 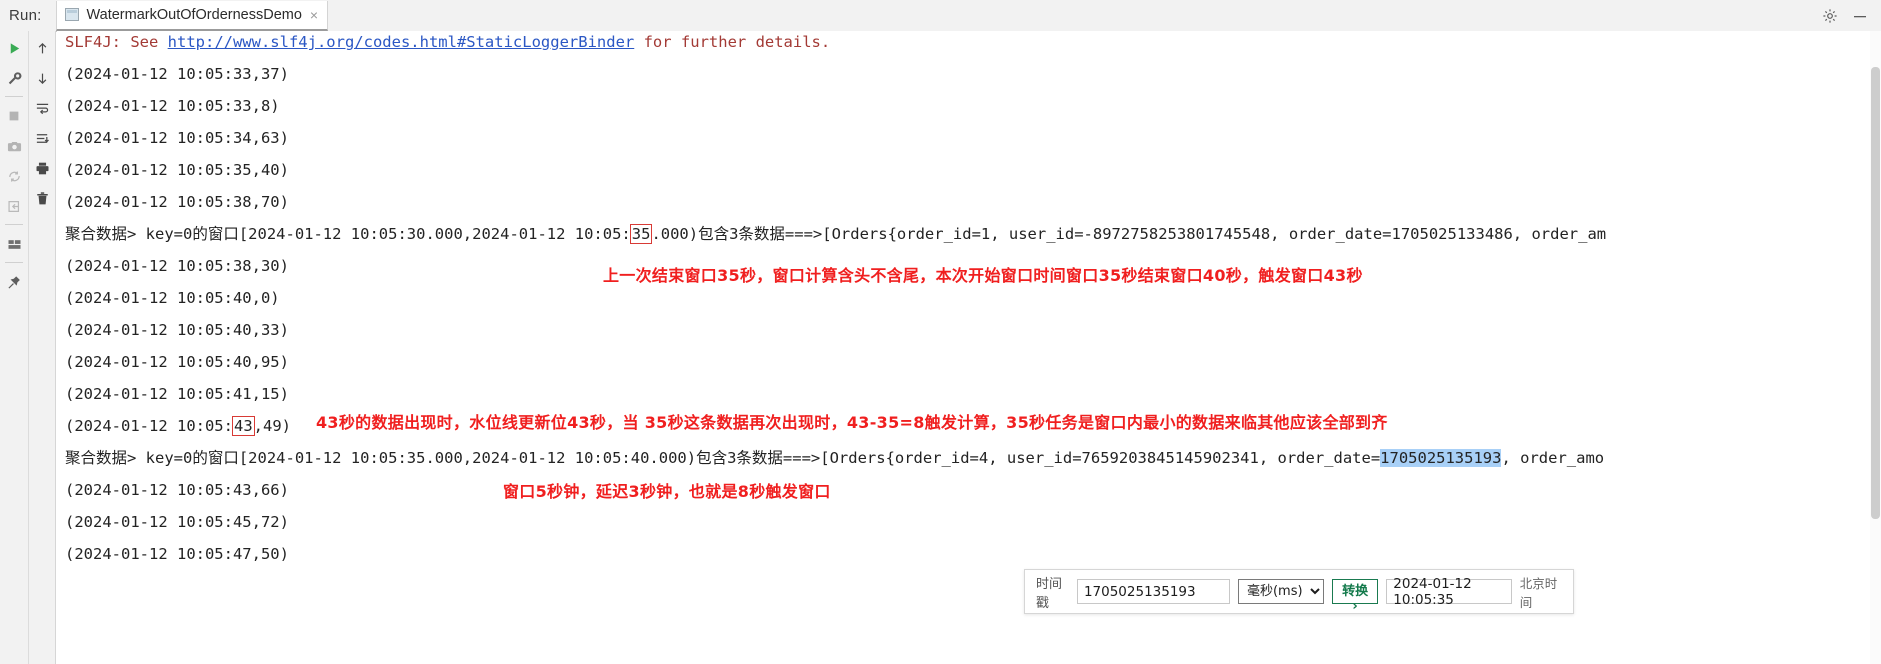 I want to click on scroll-to-end-icon, so click(x=43, y=138).